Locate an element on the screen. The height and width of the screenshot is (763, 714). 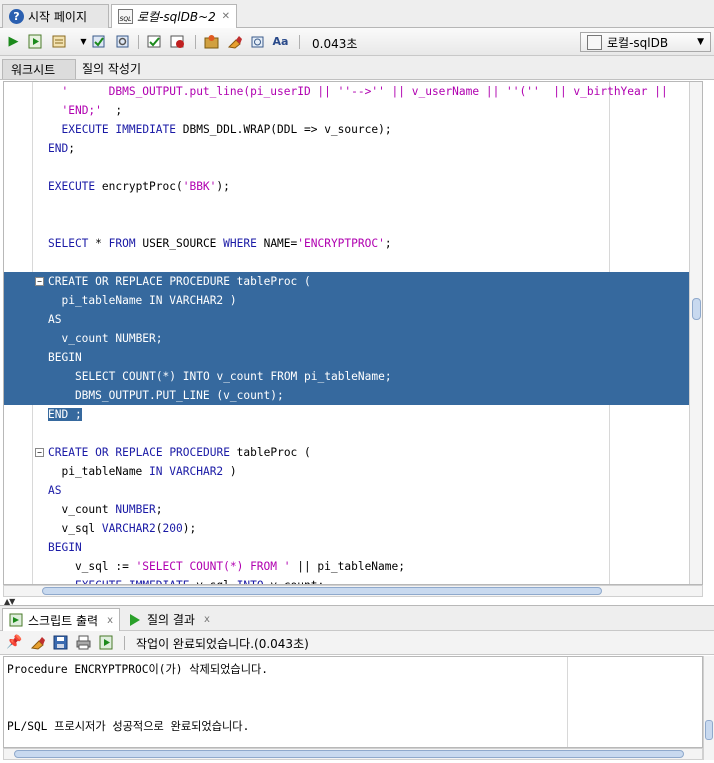
query-result-icon is located at coordinates (135, 619).